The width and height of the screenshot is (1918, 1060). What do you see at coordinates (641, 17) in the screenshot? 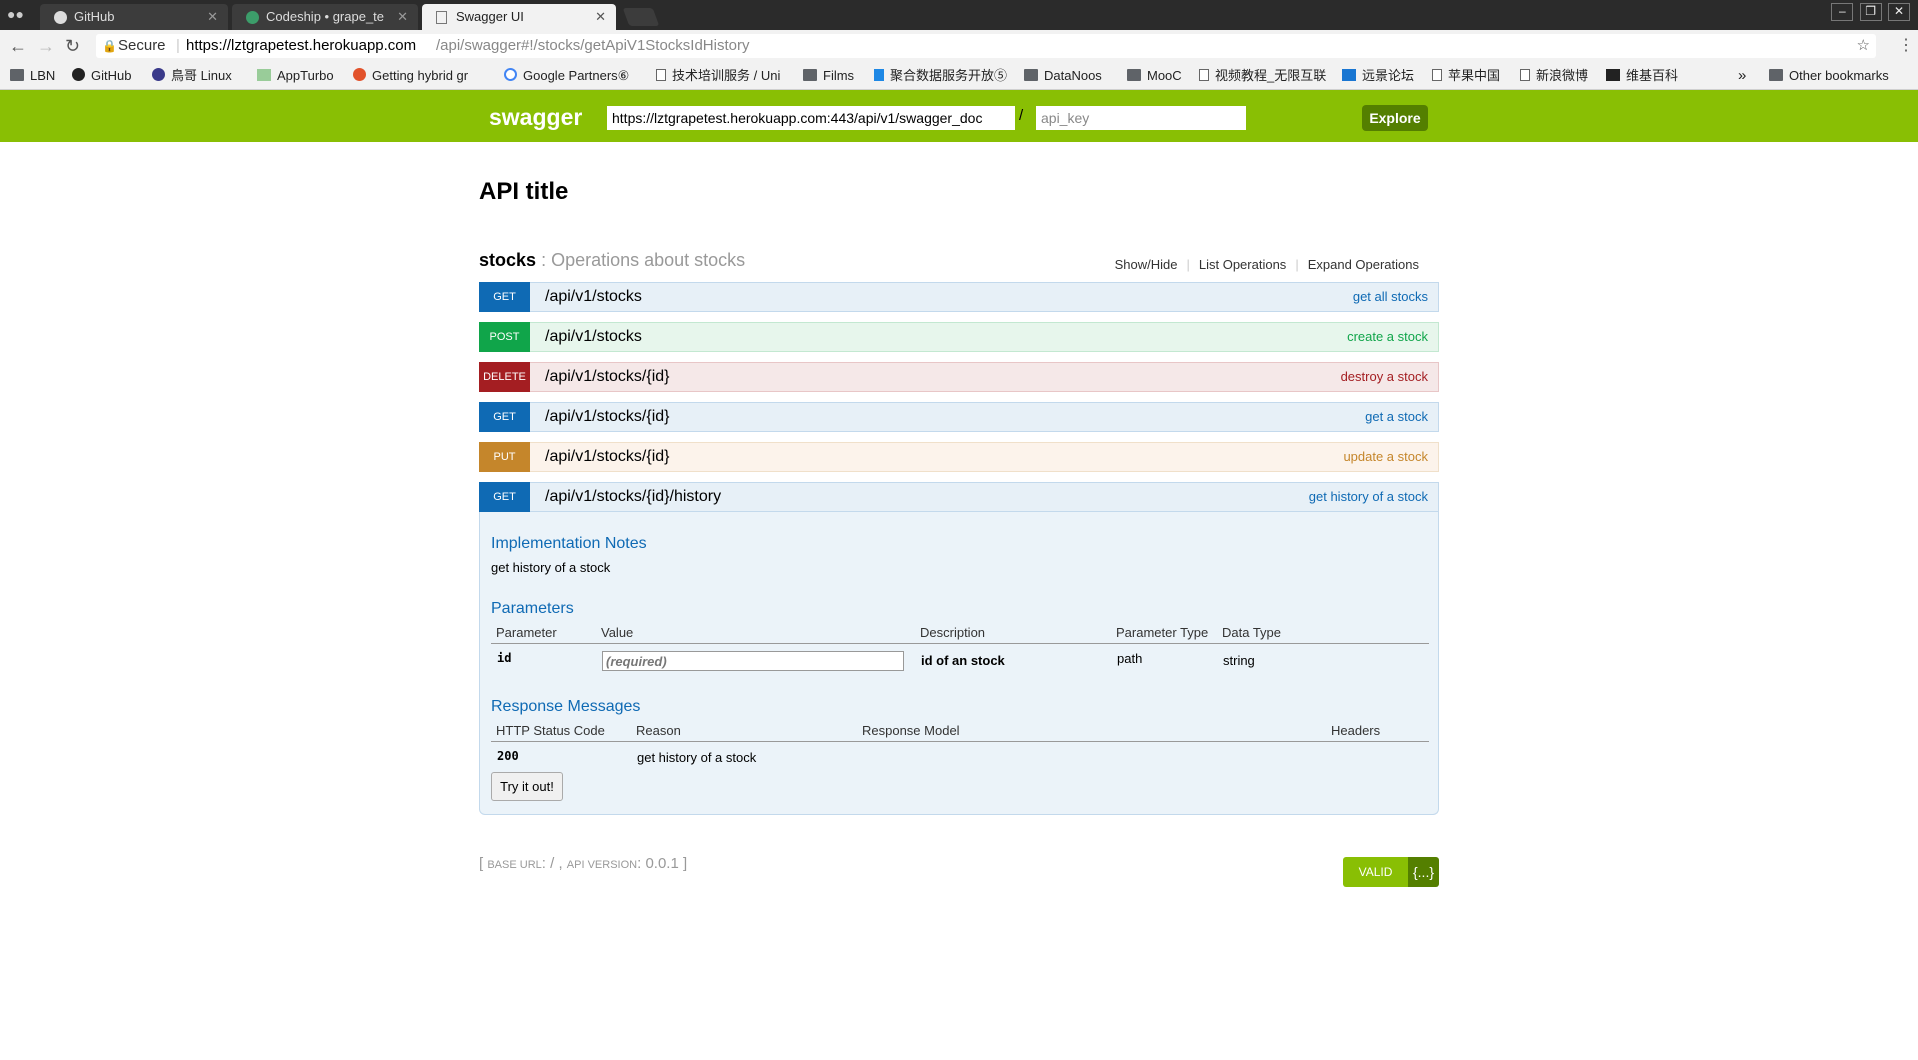
I see `new-tab-button` at bounding box center [641, 17].